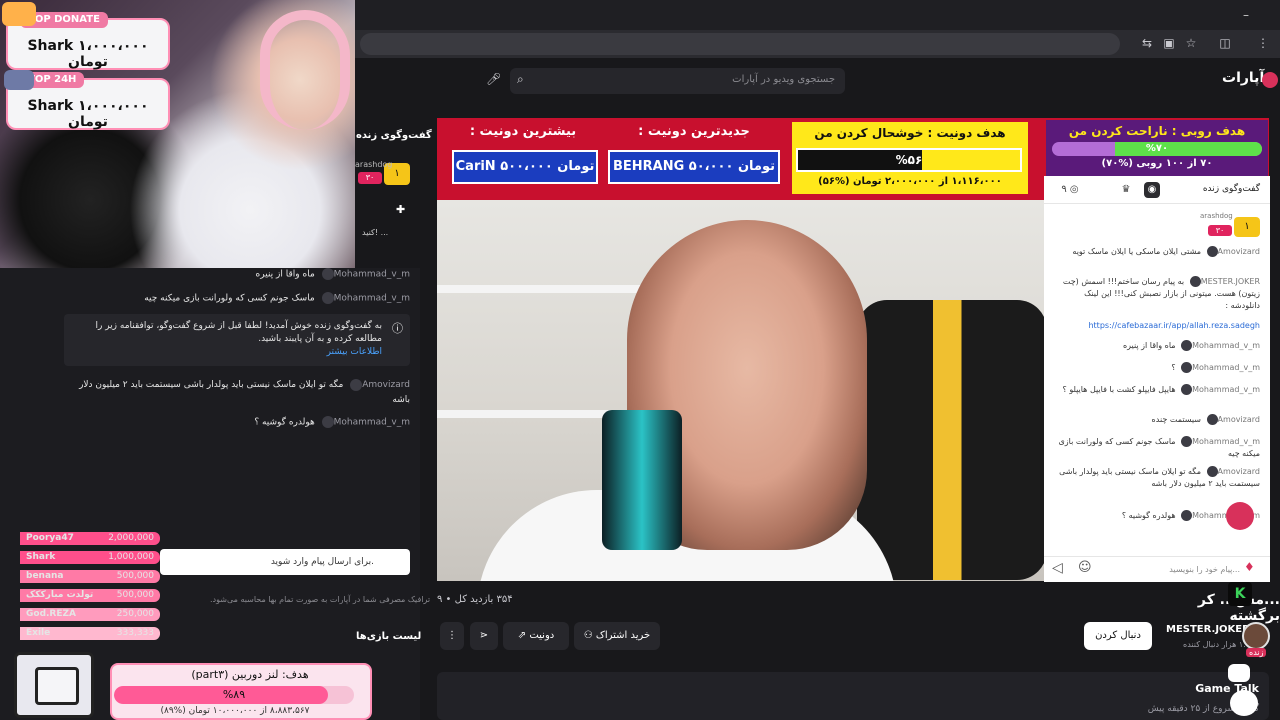 The width and height of the screenshot is (1280, 720). Describe the element at coordinates (740, 44) in the screenshot. I see `address-bar` at that location.